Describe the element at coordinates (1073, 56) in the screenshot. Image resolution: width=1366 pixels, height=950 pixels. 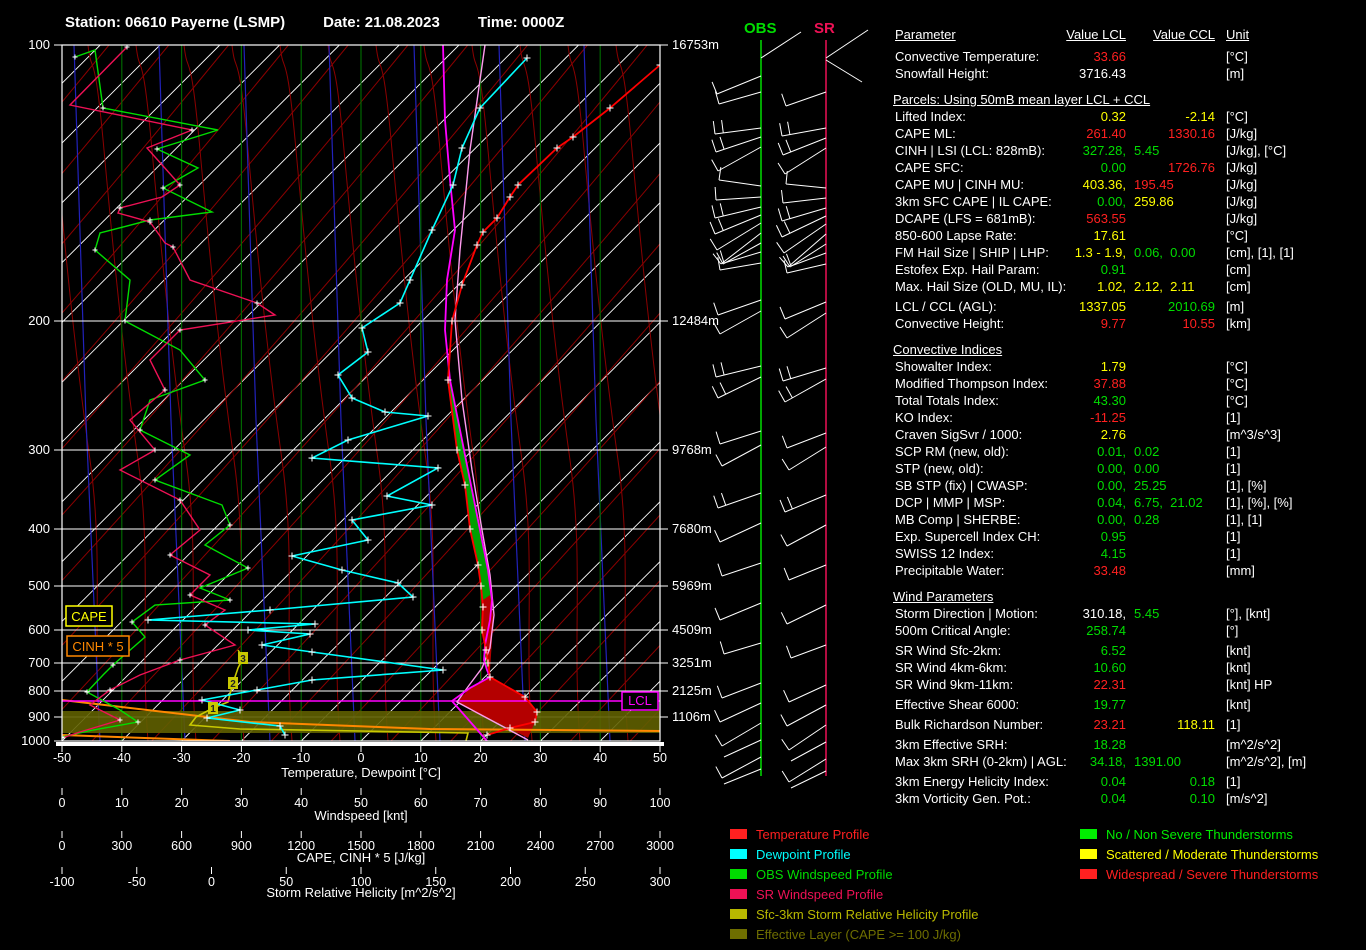
I see `value-lcl: 33.66` at that location.